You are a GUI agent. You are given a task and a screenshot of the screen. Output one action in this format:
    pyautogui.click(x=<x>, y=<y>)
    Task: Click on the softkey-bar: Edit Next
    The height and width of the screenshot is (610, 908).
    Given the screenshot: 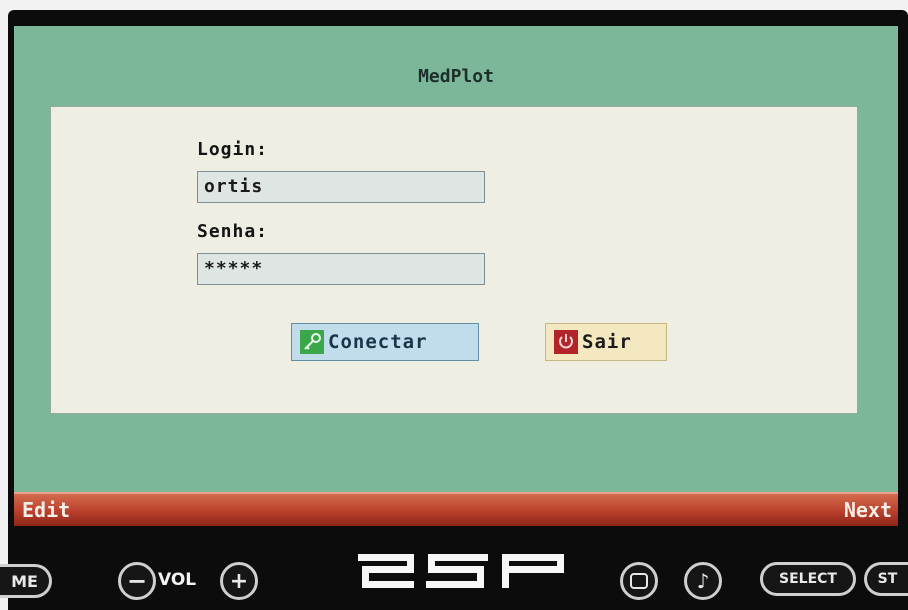 What is the action you would take?
    pyautogui.click(x=456, y=509)
    